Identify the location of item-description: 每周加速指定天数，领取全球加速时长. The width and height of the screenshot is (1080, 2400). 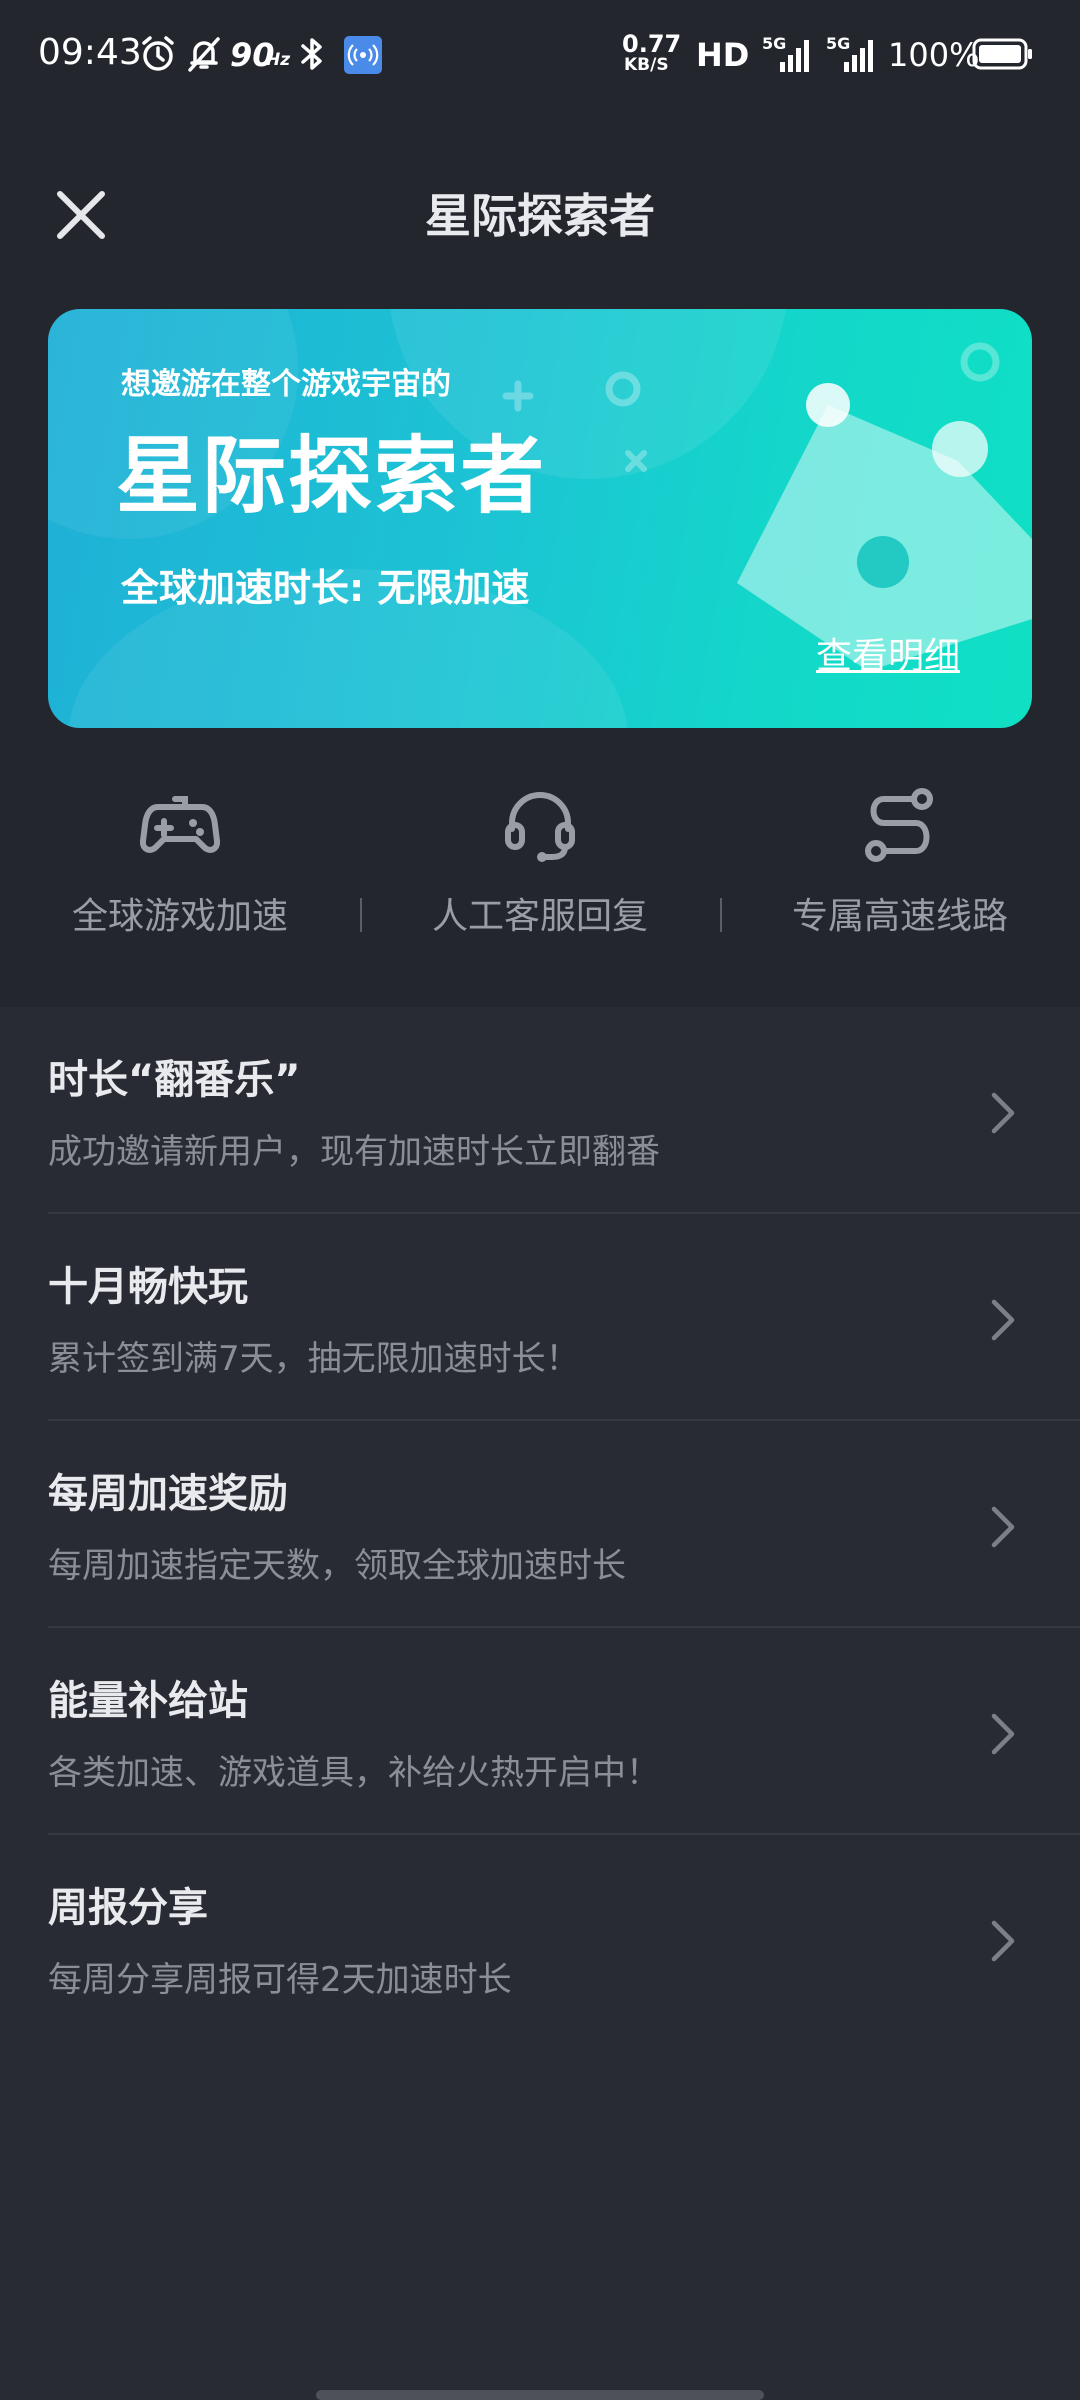
(337, 1566).